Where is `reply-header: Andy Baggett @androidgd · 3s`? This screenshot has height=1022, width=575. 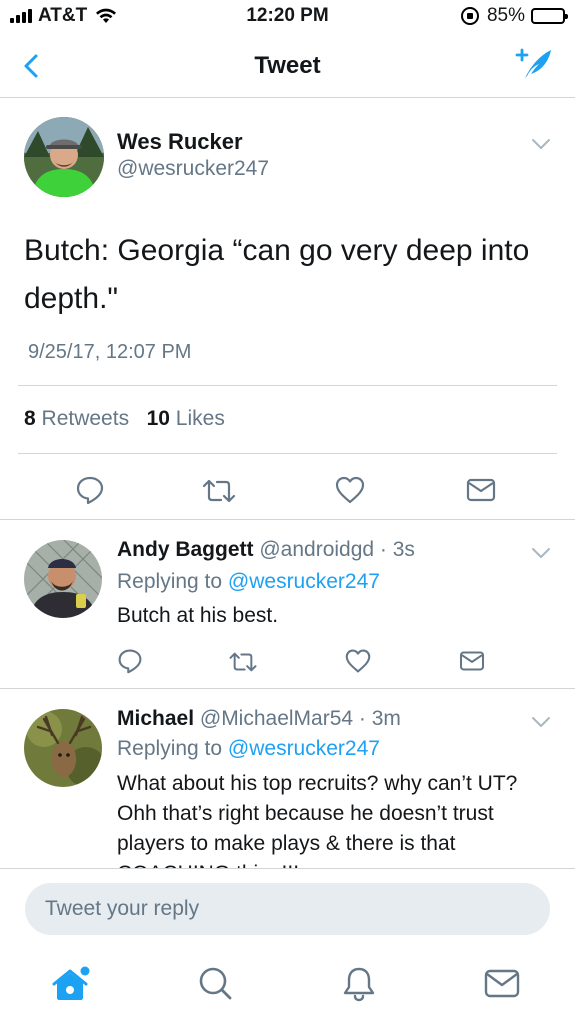 reply-header: Andy Baggett @androidgd · 3s is located at coordinates (266, 550).